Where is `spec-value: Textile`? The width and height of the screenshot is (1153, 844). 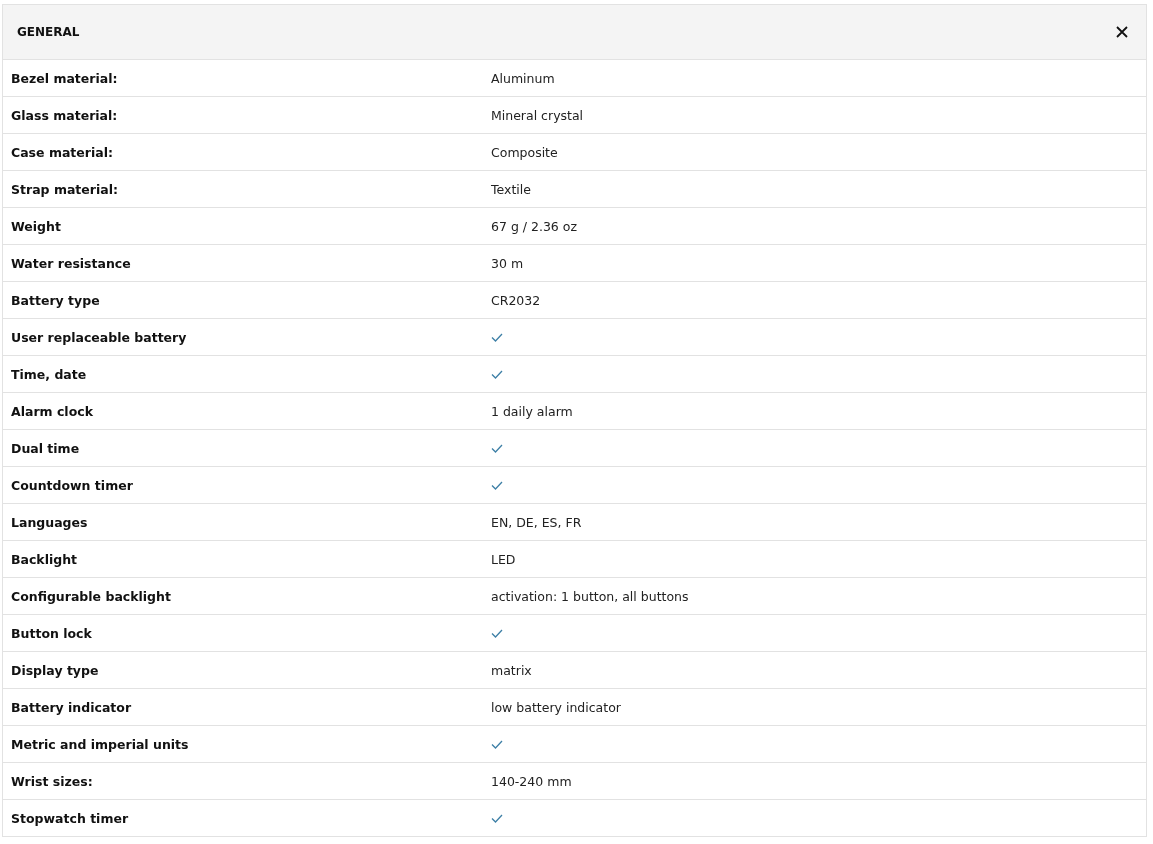 spec-value: Textile is located at coordinates (511, 189).